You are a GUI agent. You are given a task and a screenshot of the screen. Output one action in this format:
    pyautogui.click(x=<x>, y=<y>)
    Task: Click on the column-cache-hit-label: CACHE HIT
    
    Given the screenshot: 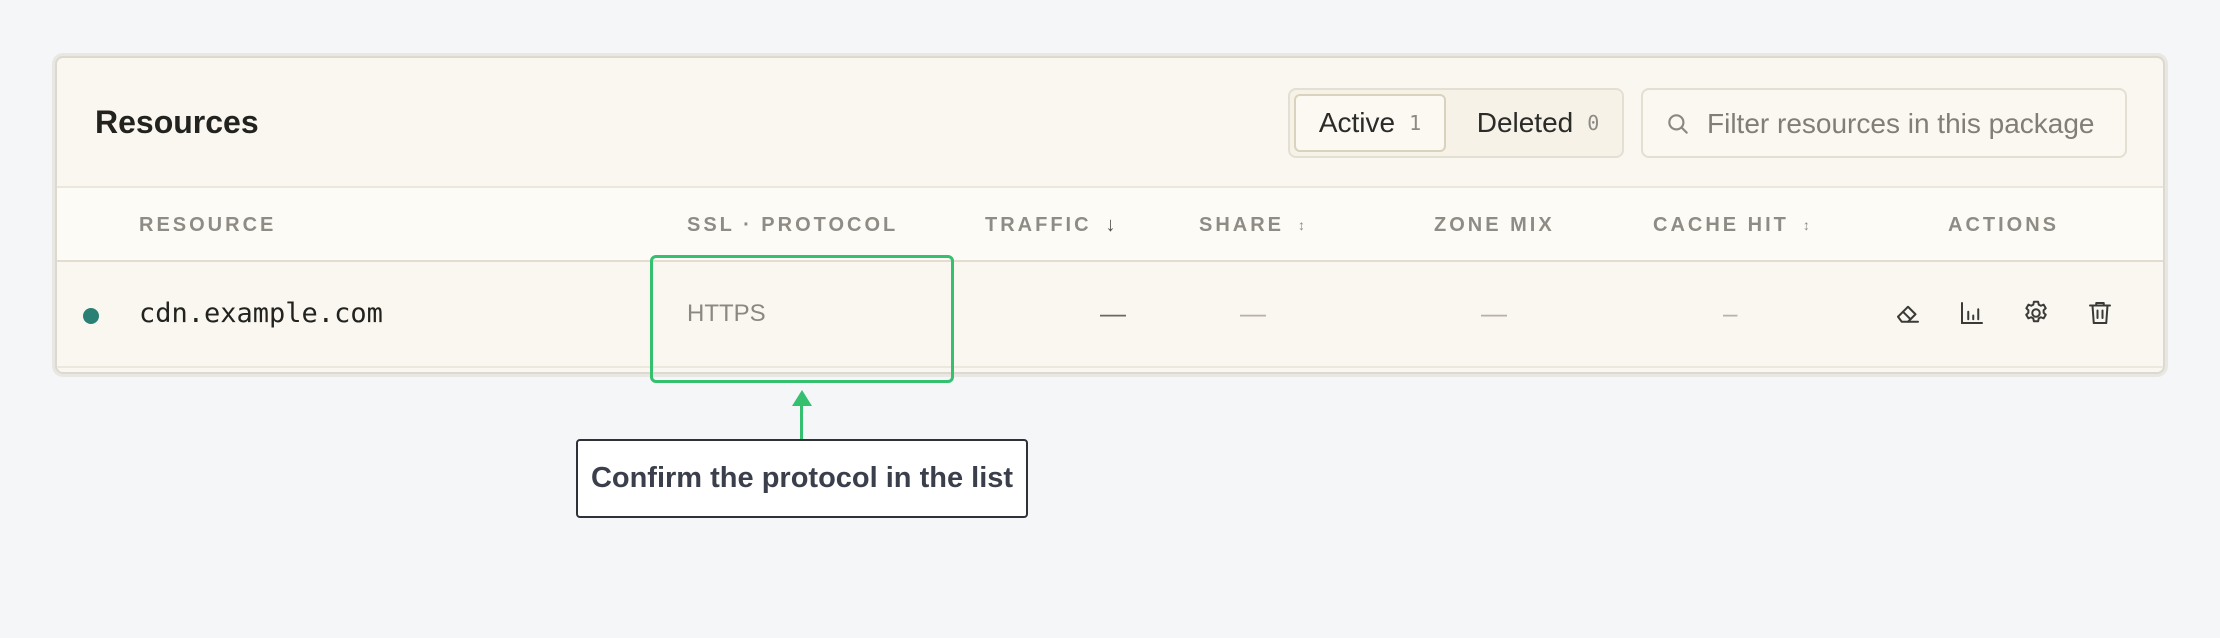 What is the action you would take?
    pyautogui.click(x=1721, y=224)
    